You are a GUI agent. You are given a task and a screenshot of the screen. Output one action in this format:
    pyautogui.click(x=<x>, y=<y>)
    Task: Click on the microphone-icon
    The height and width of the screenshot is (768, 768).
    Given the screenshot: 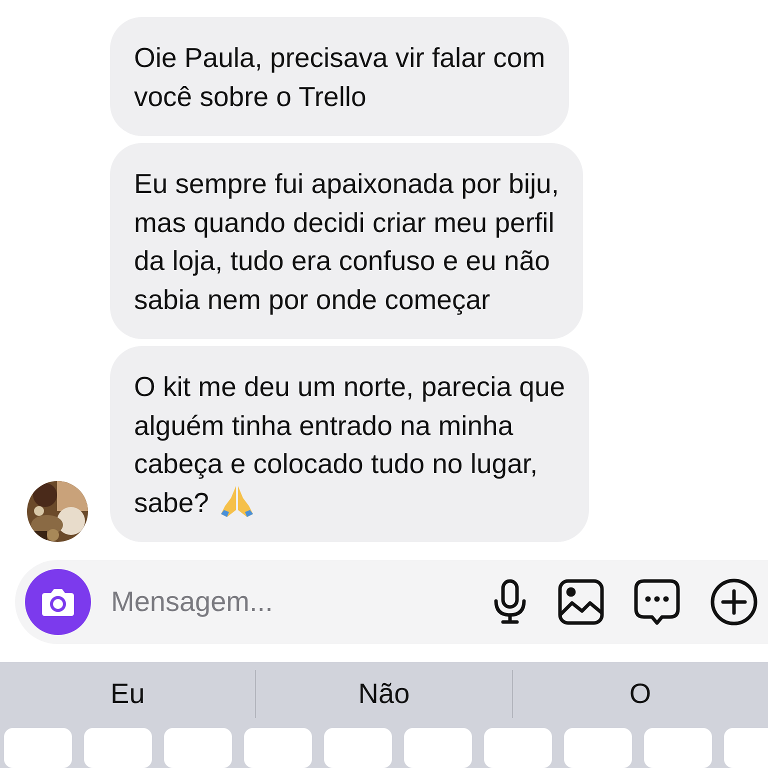 What is the action you would take?
    pyautogui.click(x=510, y=602)
    